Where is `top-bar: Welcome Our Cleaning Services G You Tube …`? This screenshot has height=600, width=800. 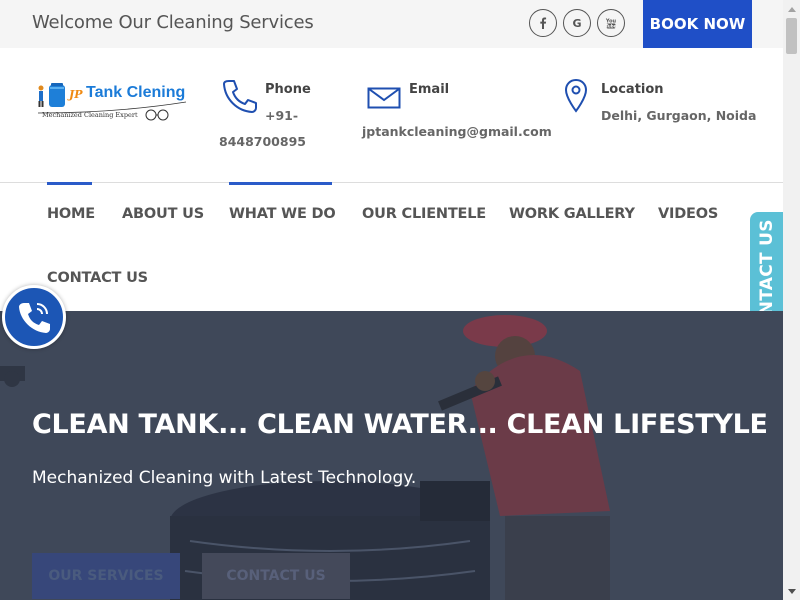
top-bar: Welcome Our Cleaning Services G You Tube … is located at coordinates (391, 24).